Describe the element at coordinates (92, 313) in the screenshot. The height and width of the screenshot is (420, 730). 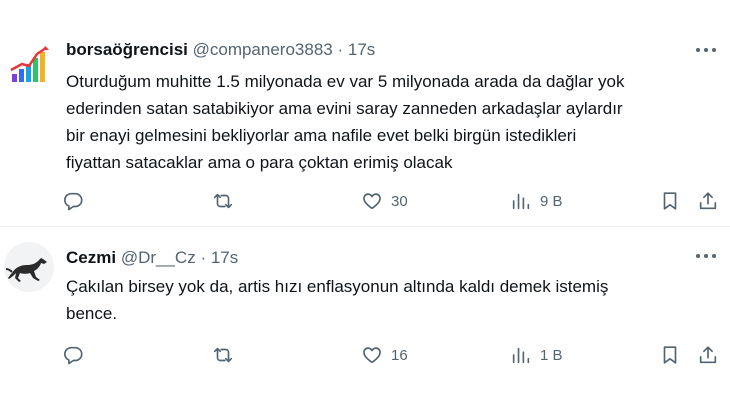
I see `tweet-text-line: bence.` at that location.